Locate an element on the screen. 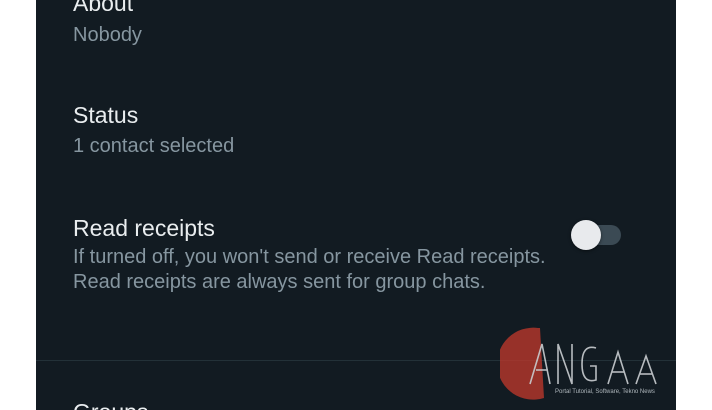 The image size is (712, 410). read-receipts-toggle is located at coordinates (597, 235).